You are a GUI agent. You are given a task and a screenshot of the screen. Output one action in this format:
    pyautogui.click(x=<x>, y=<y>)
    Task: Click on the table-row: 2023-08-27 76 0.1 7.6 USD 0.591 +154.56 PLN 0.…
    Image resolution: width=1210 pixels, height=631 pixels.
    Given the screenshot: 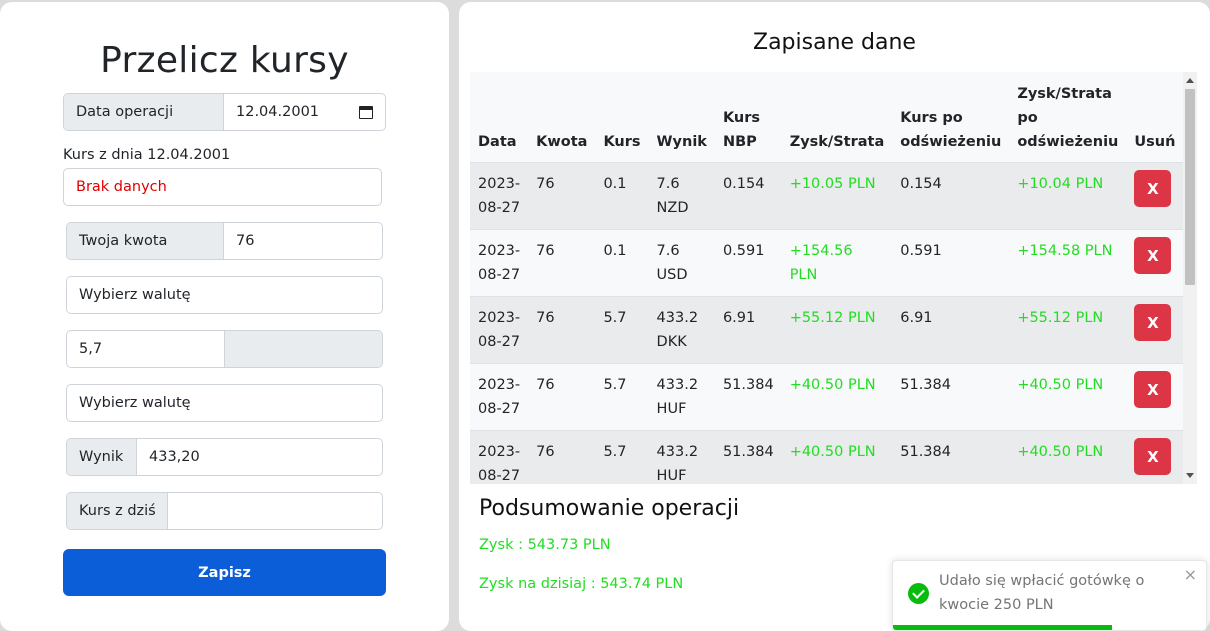 What is the action you would take?
    pyautogui.click(x=827, y=263)
    